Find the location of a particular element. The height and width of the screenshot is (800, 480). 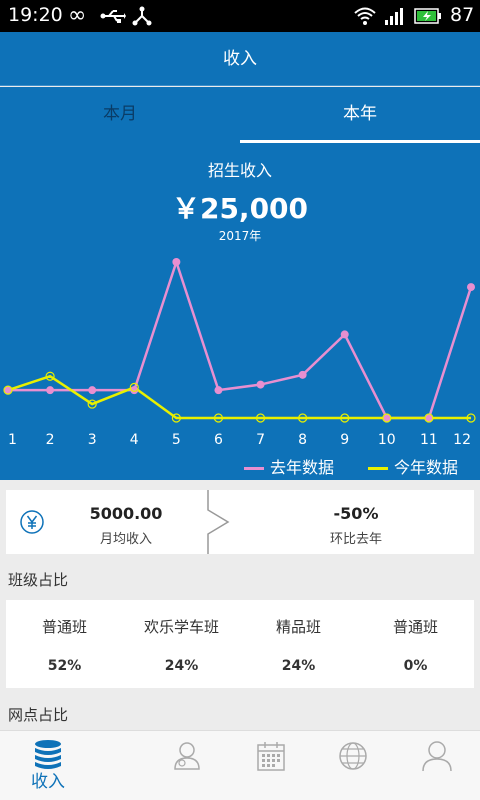

globe-icon is located at coordinates (353, 756).